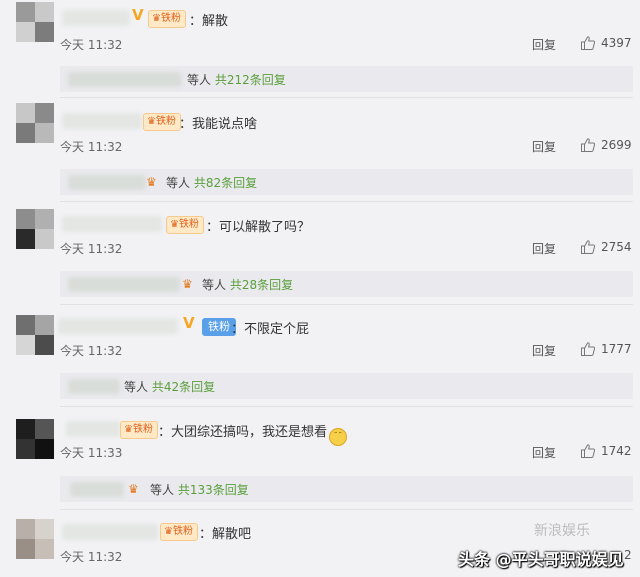  Describe the element at coordinates (225, 183) in the screenshot. I see `reply-count: 共82条回复` at that location.